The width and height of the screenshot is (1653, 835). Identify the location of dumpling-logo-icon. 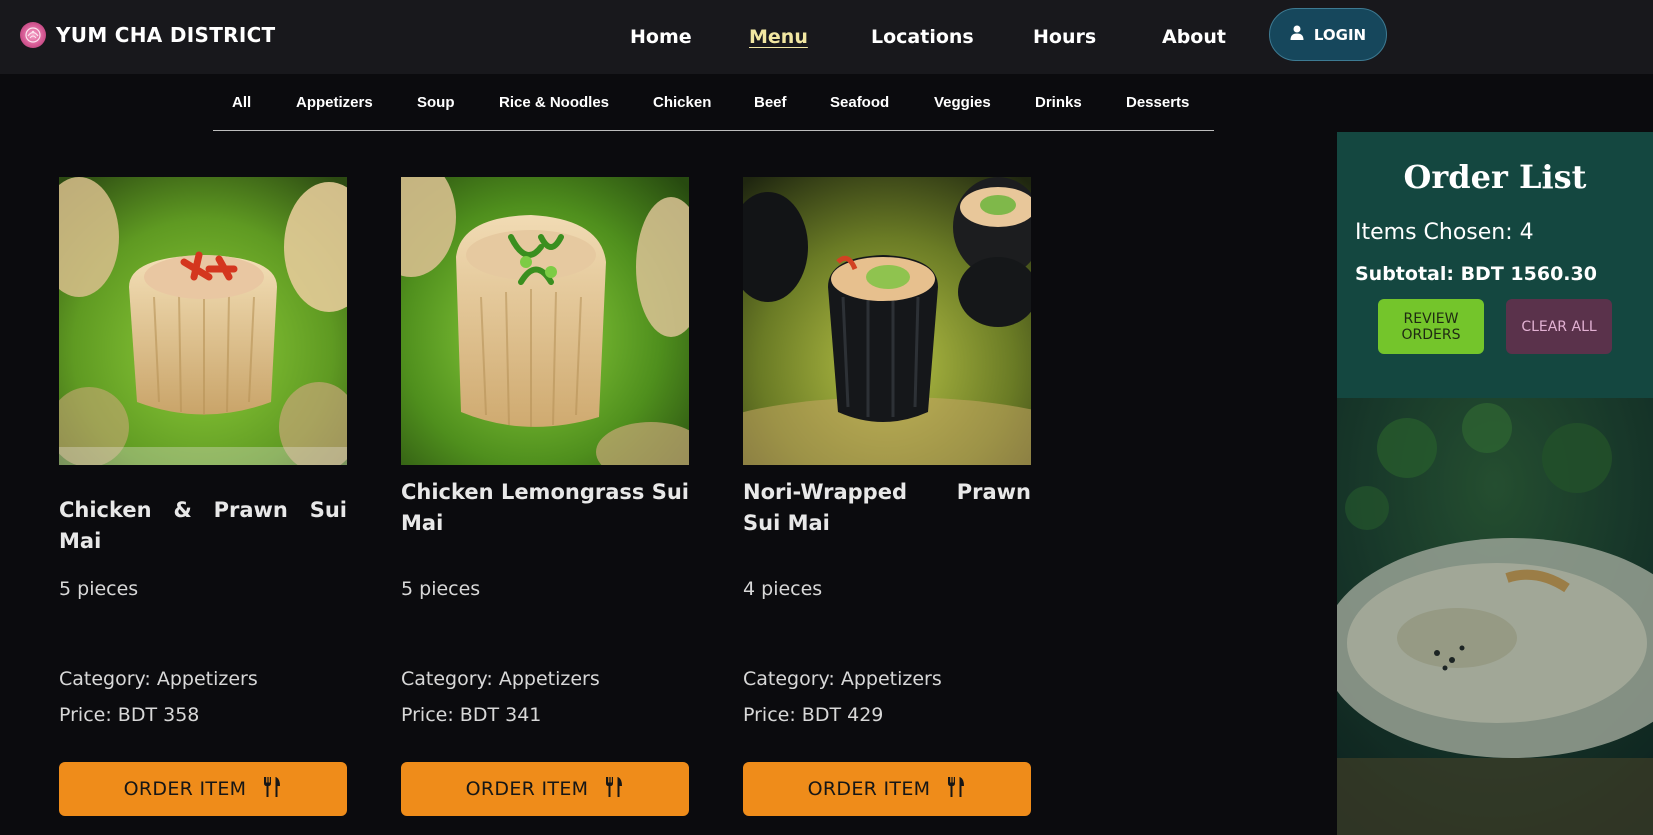
(33, 35).